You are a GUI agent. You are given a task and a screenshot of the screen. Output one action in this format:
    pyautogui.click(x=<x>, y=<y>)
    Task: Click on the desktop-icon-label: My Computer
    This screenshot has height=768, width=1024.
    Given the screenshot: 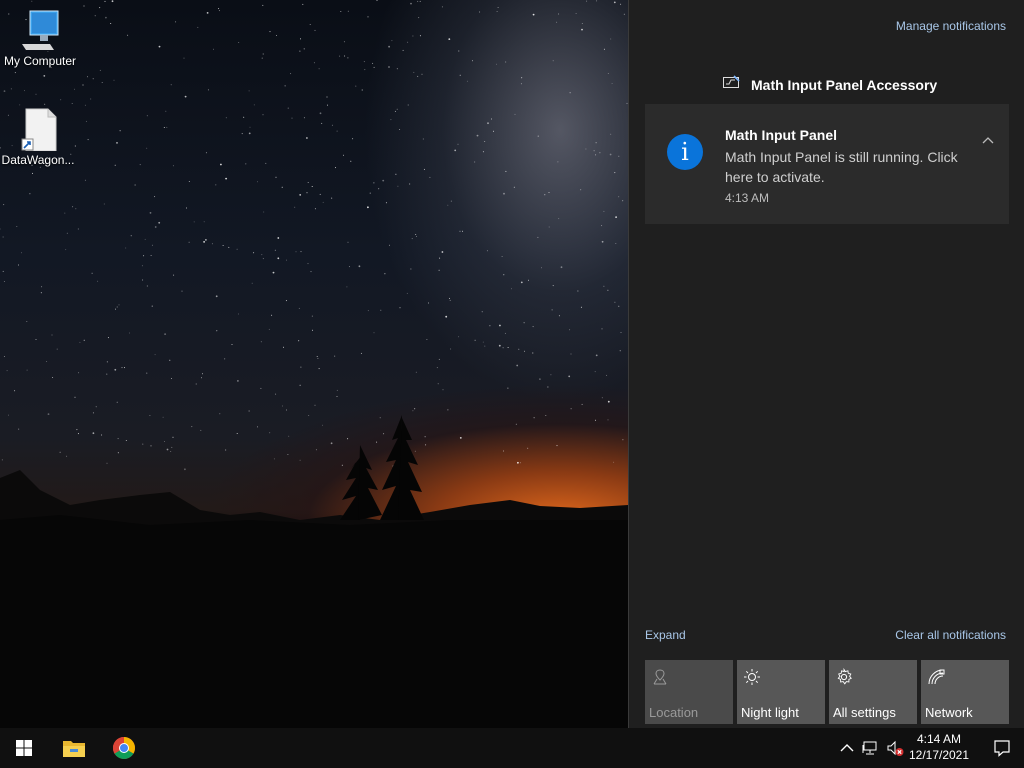 What is the action you would take?
    pyautogui.click(x=40, y=61)
    